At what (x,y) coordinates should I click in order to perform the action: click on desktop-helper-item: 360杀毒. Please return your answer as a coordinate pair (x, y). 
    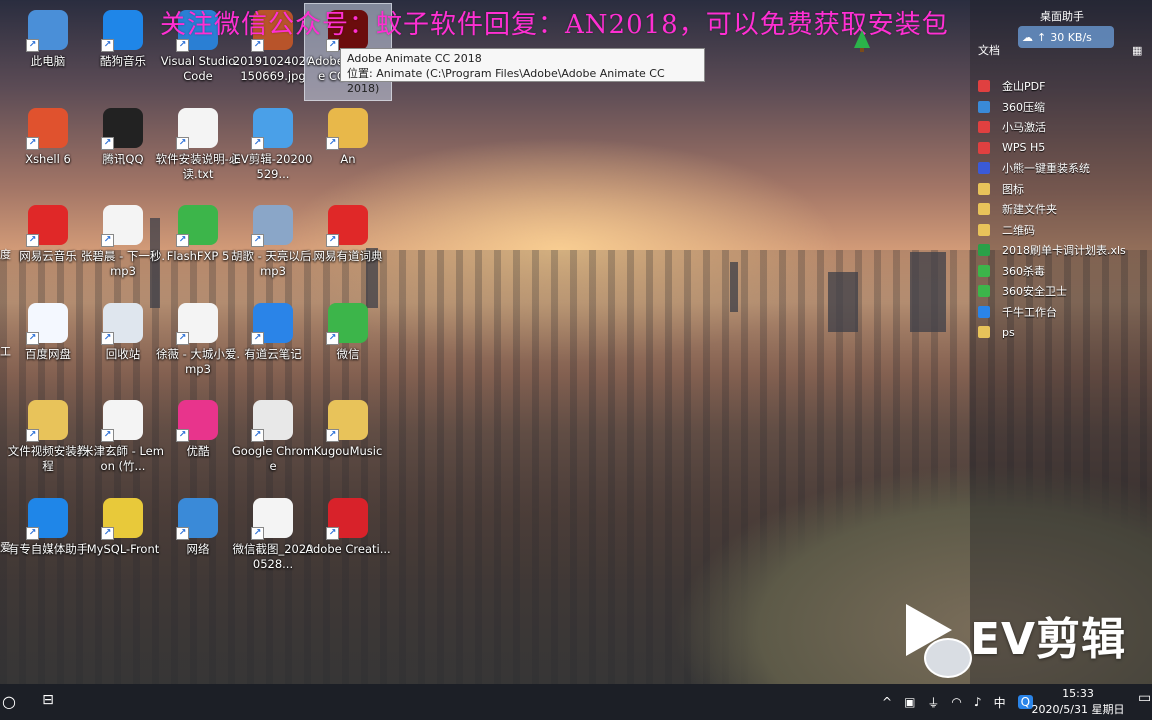
    Looking at the image, I should click on (1063, 271).